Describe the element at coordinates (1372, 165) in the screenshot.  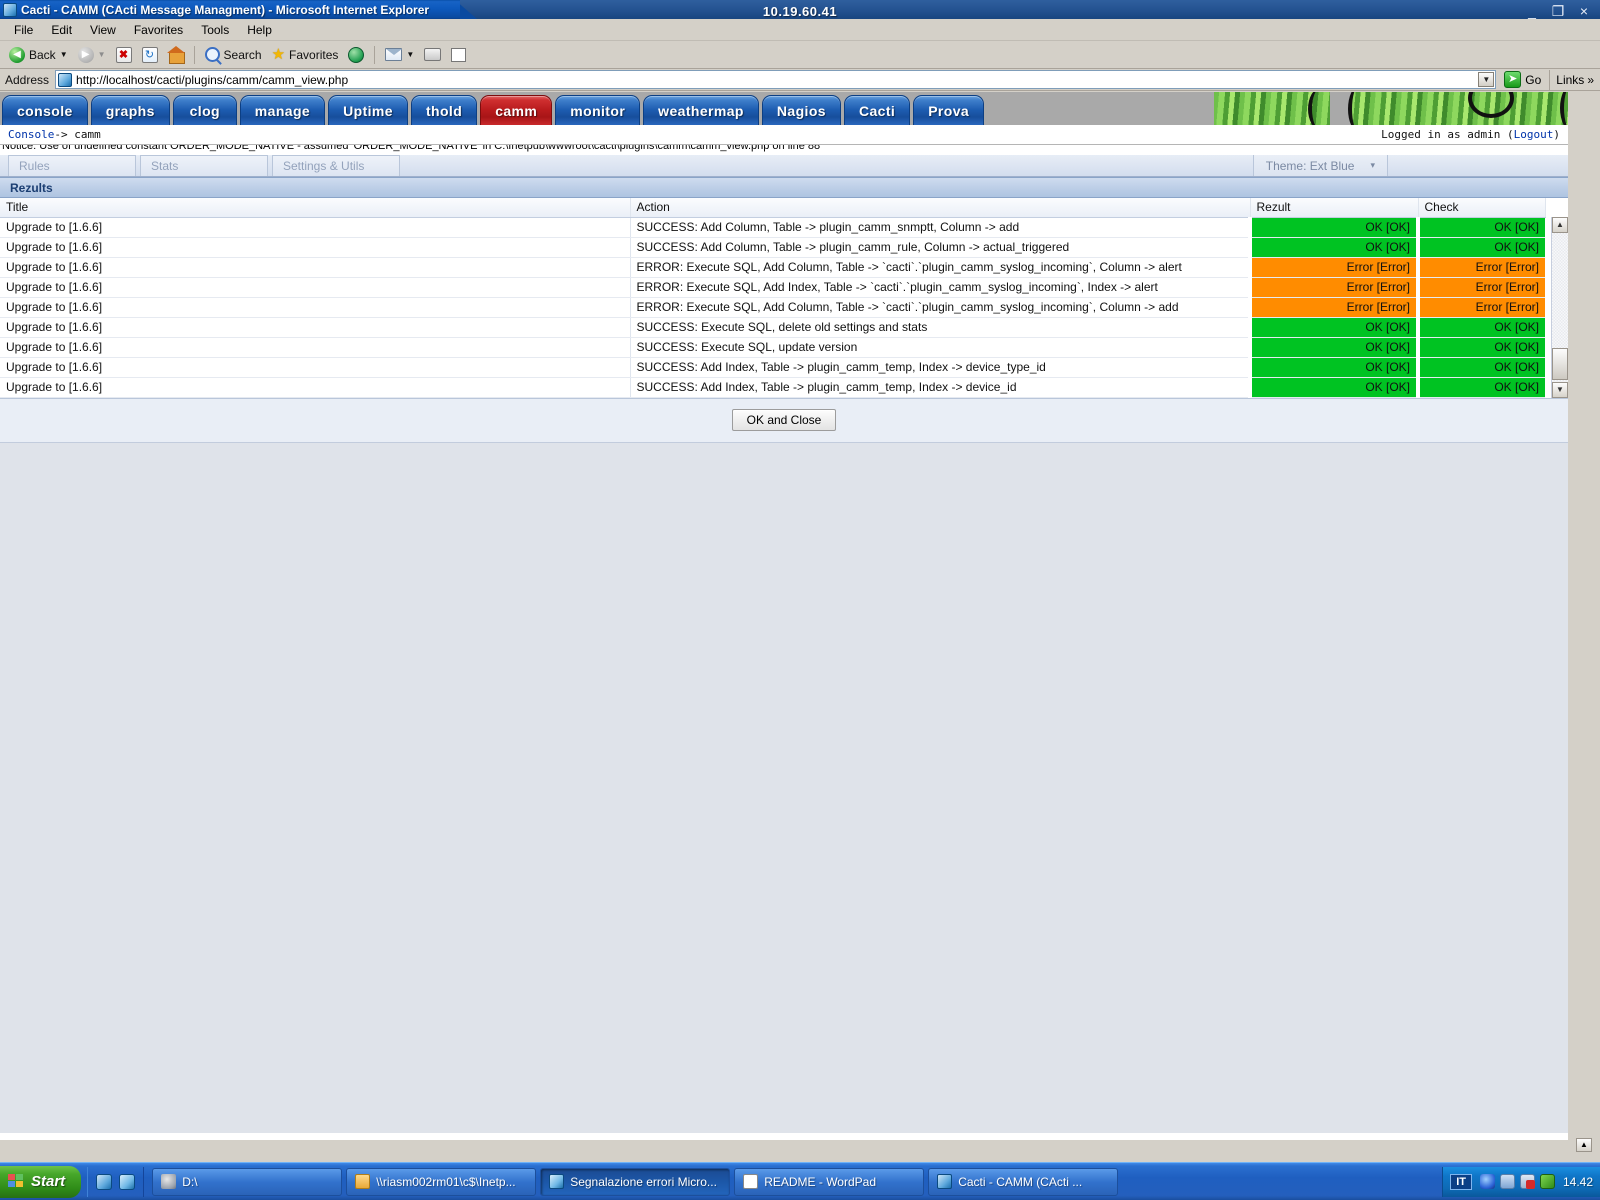
I see `chevron-down-icon: ▾` at that location.